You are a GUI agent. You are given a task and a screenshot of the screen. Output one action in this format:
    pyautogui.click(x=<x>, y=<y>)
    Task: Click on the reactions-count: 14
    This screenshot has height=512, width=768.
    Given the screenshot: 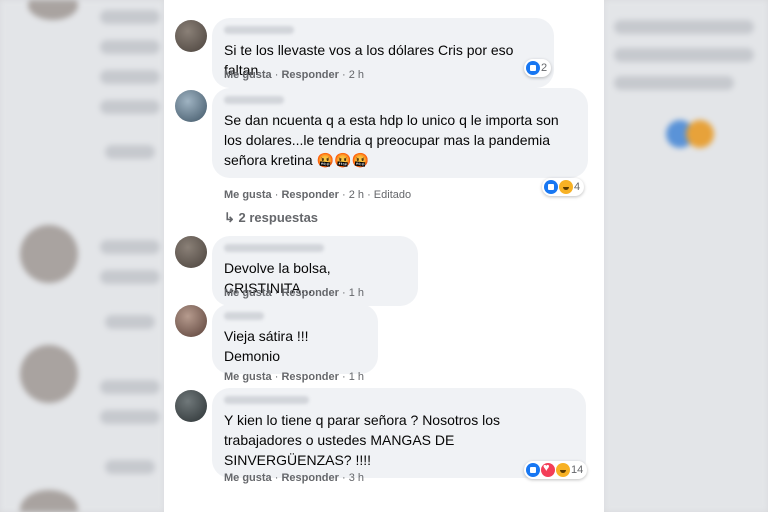 What is the action you would take?
    pyautogui.click(x=577, y=470)
    